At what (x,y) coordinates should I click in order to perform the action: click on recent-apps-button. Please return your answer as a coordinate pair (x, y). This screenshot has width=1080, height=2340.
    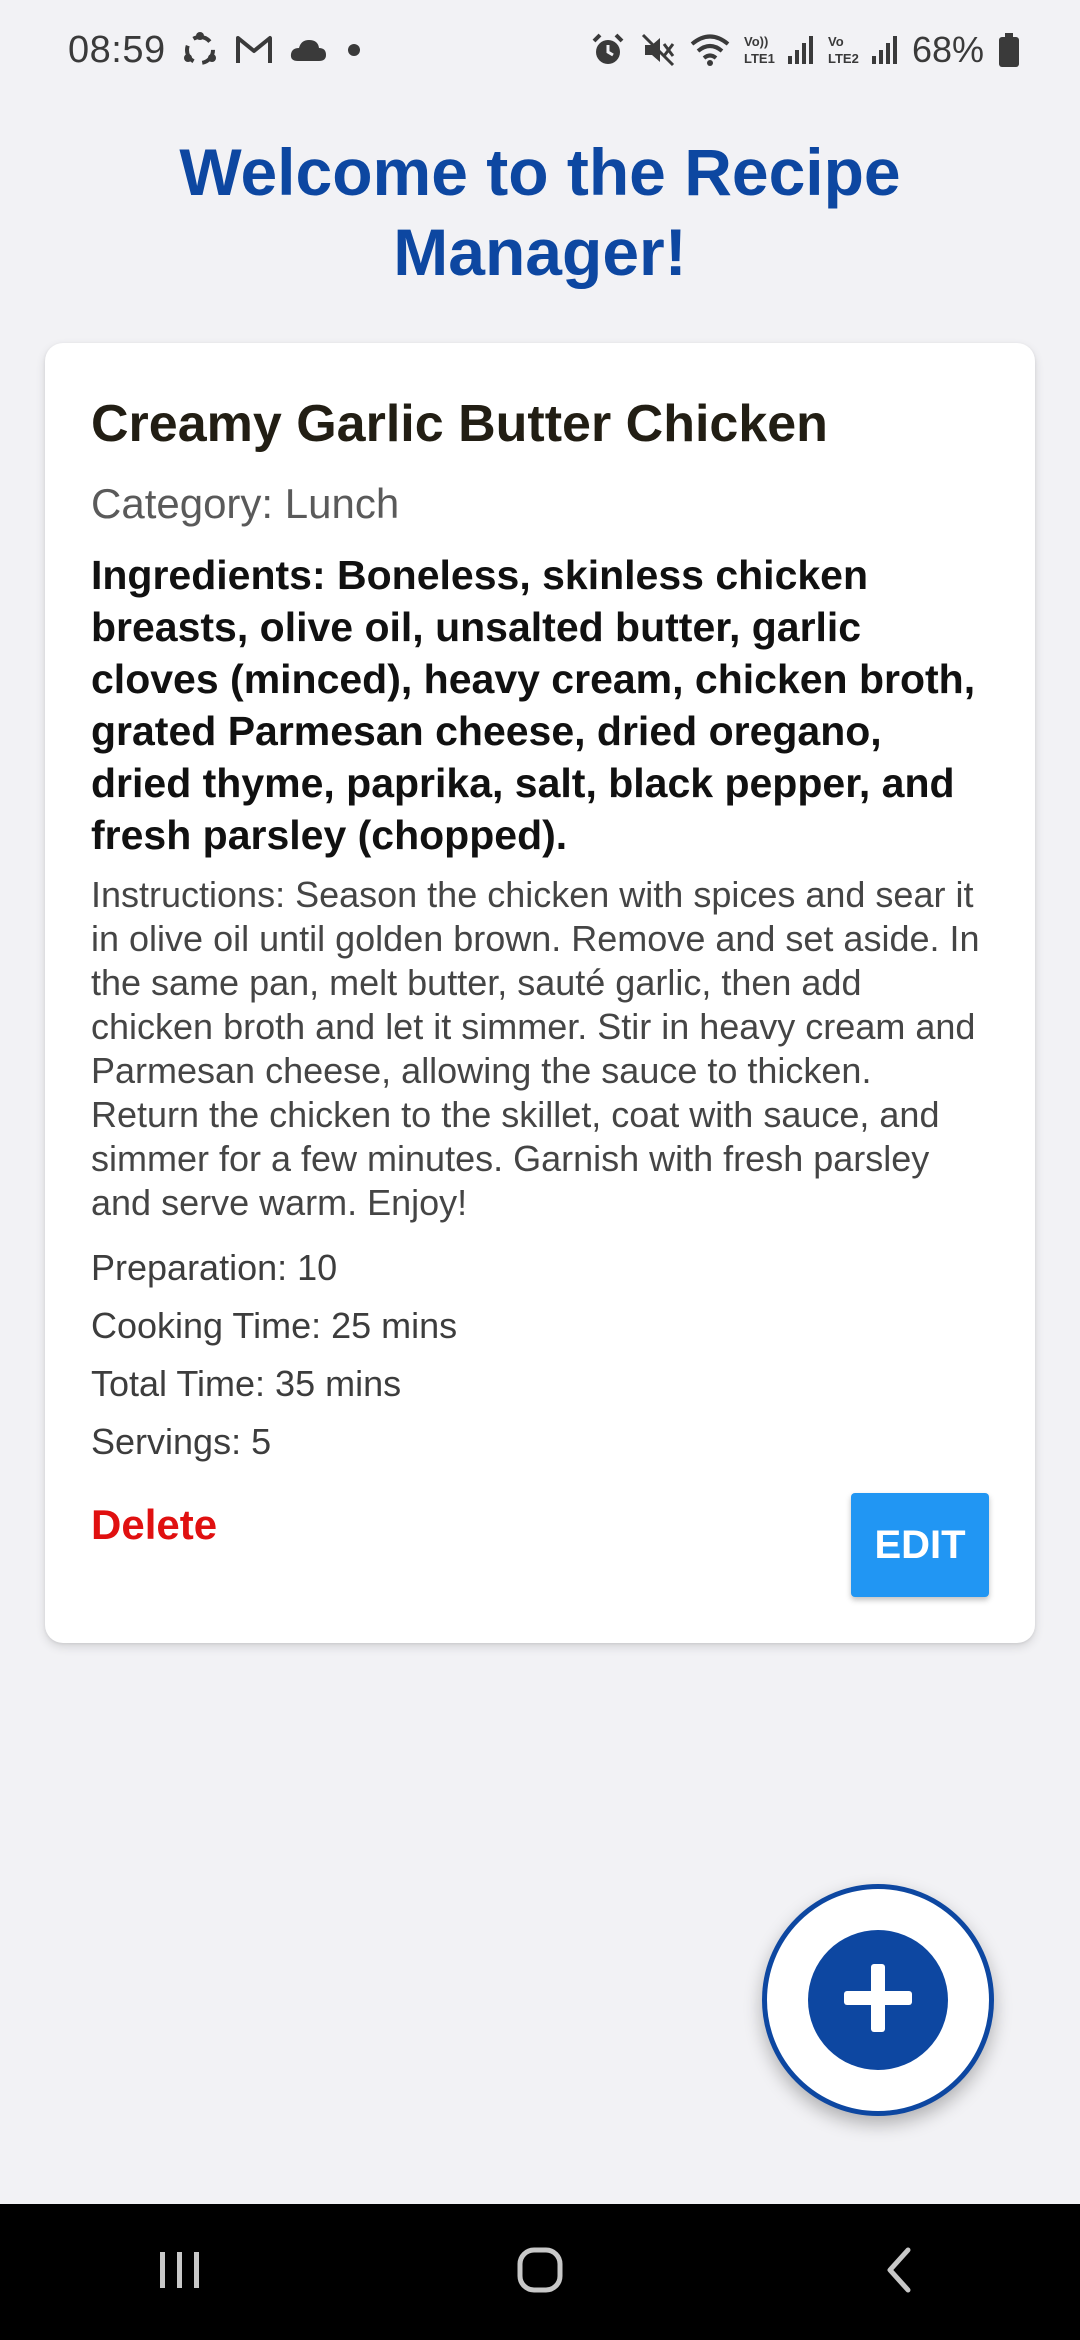
    Looking at the image, I should click on (180, 2272).